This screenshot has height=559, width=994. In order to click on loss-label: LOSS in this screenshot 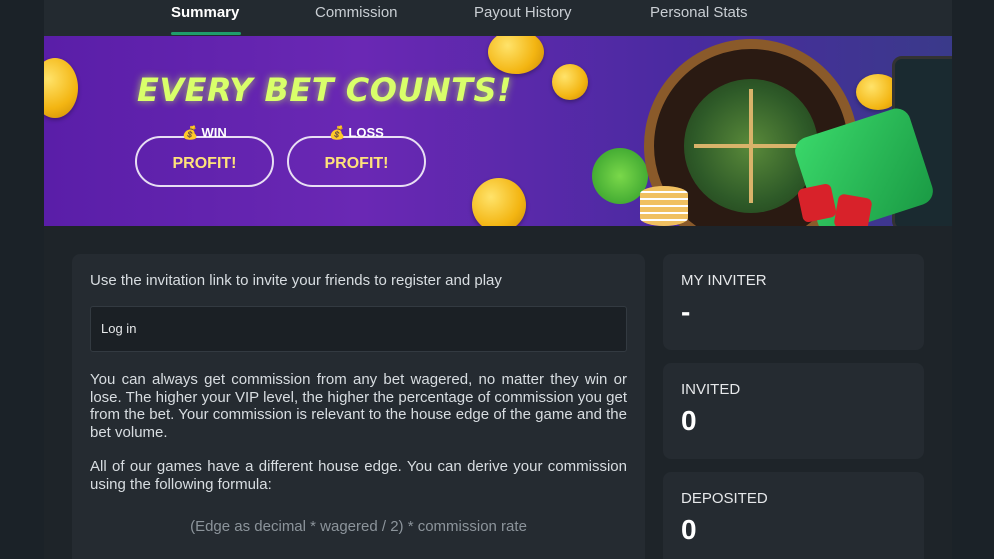, I will do `click(366, 132)`.